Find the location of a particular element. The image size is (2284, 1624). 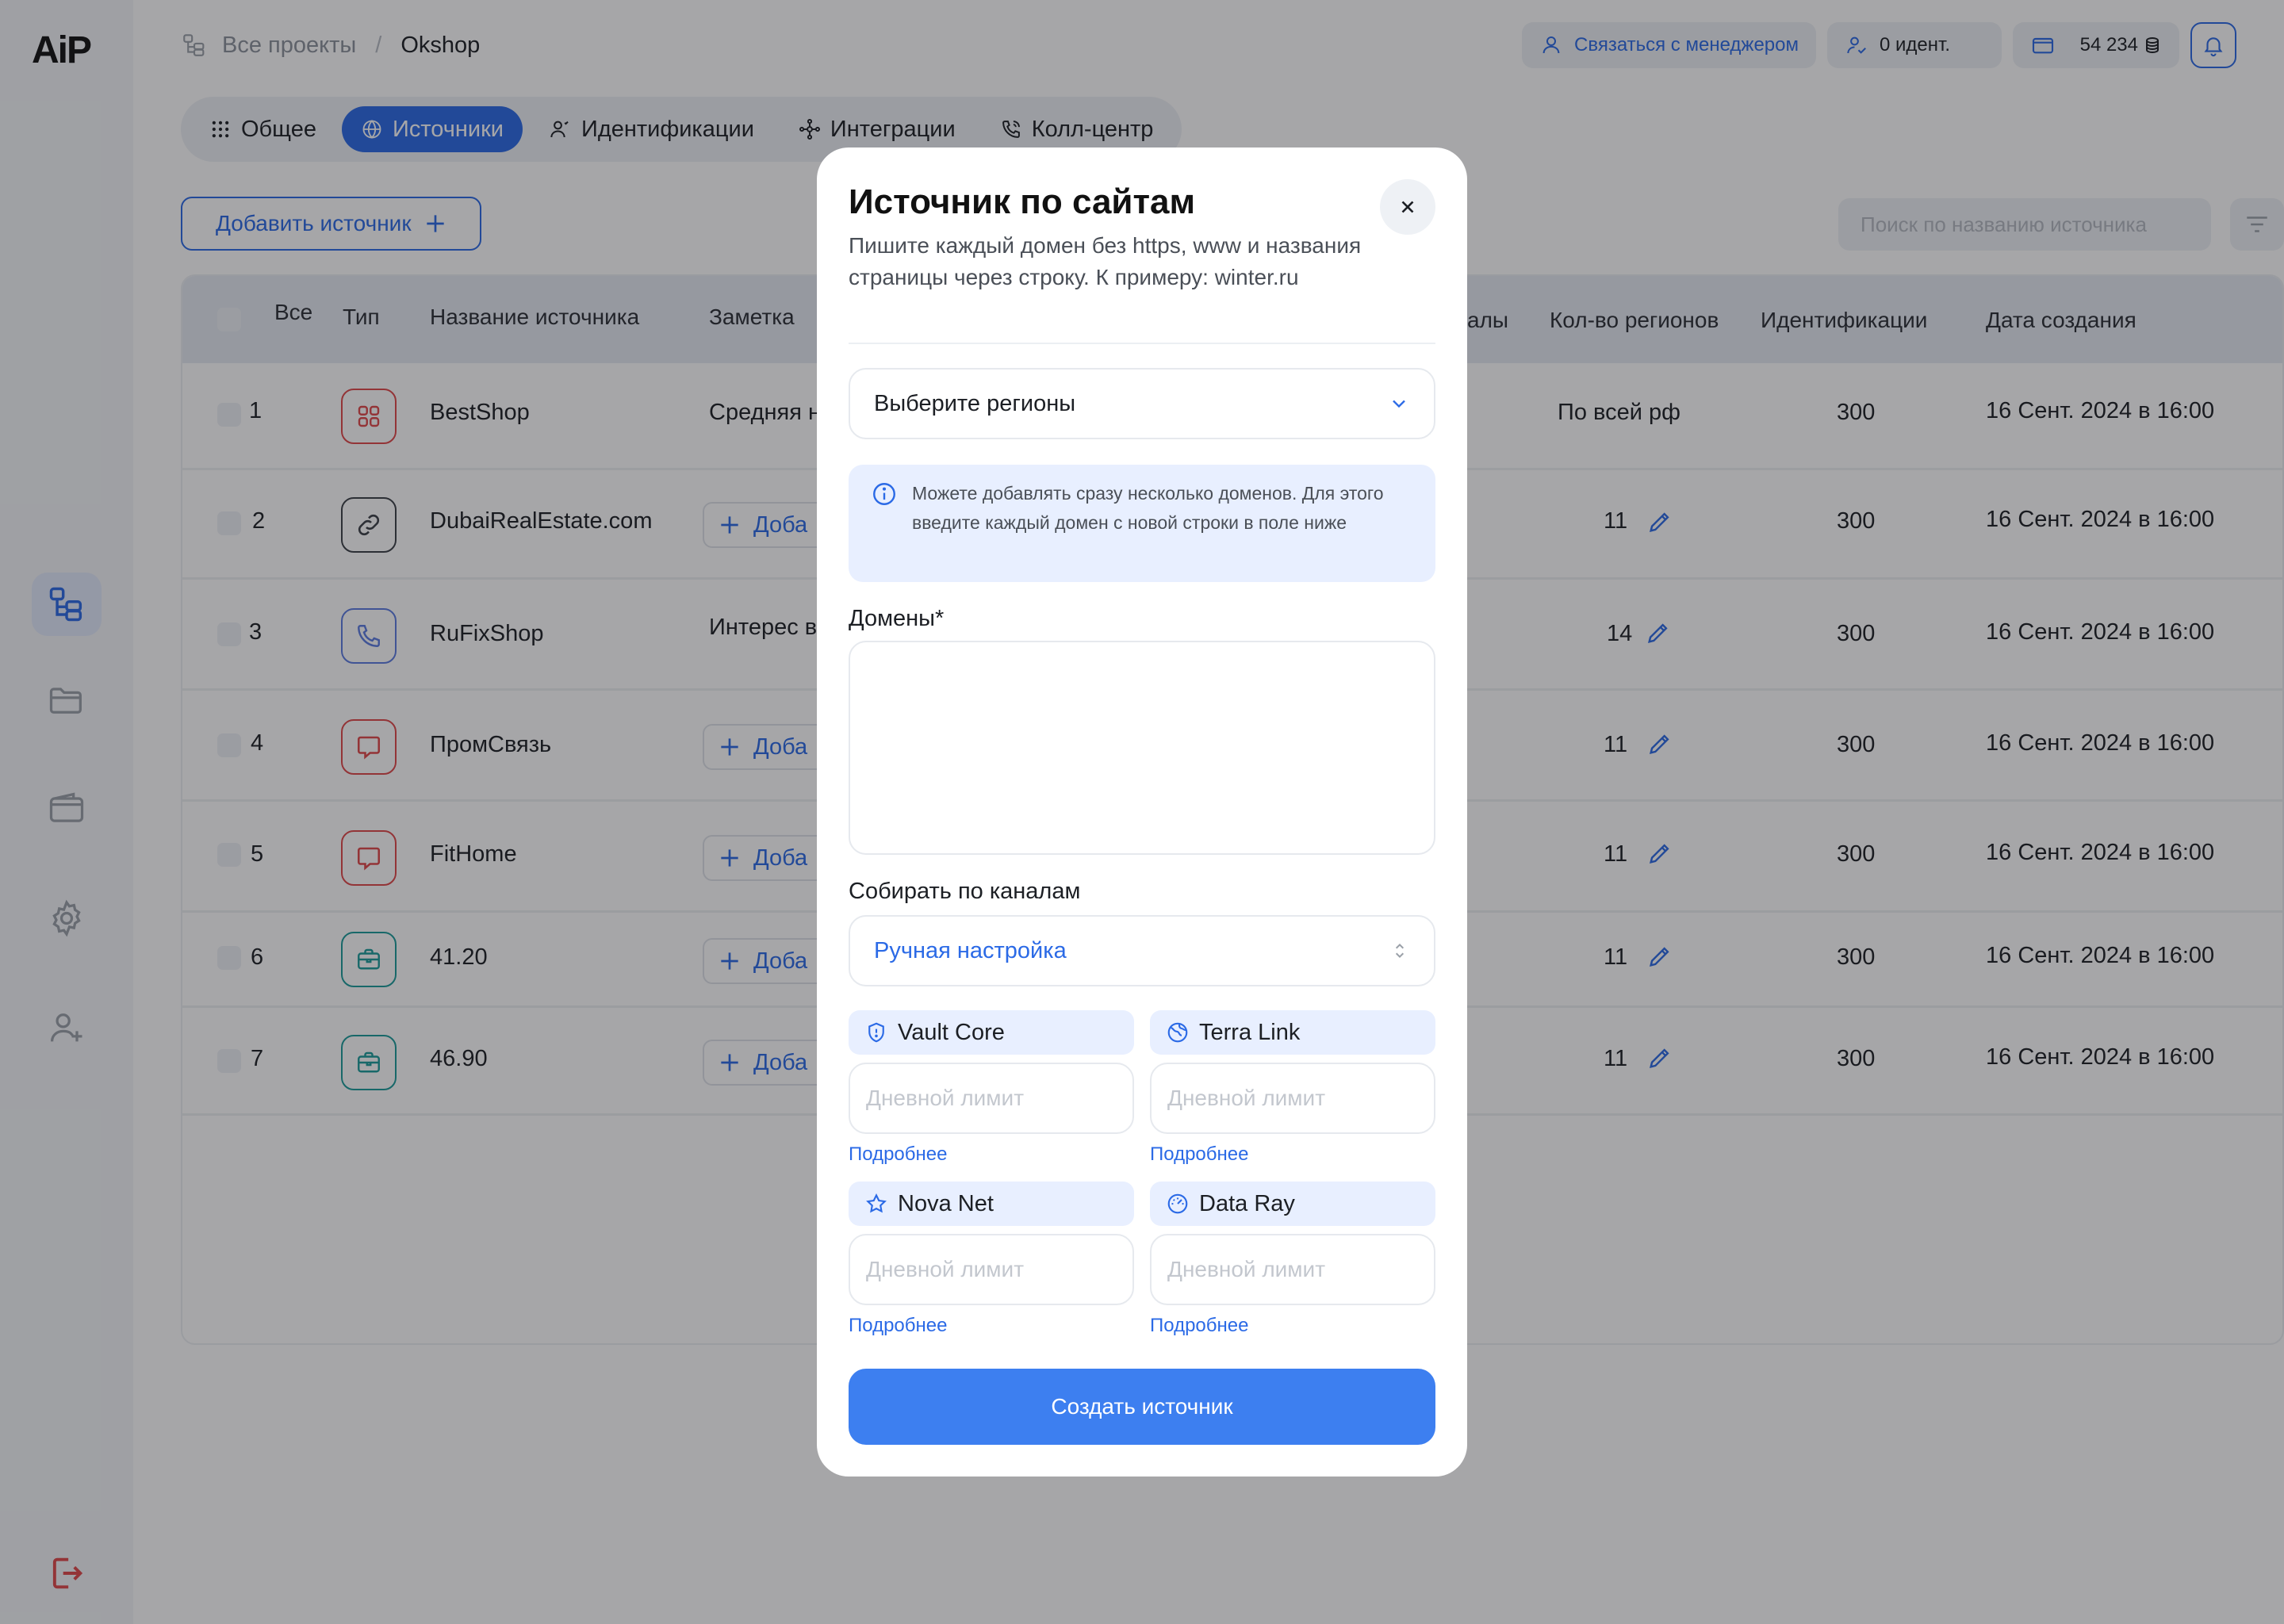

updown-icon is located at coordinates (1400, 951).